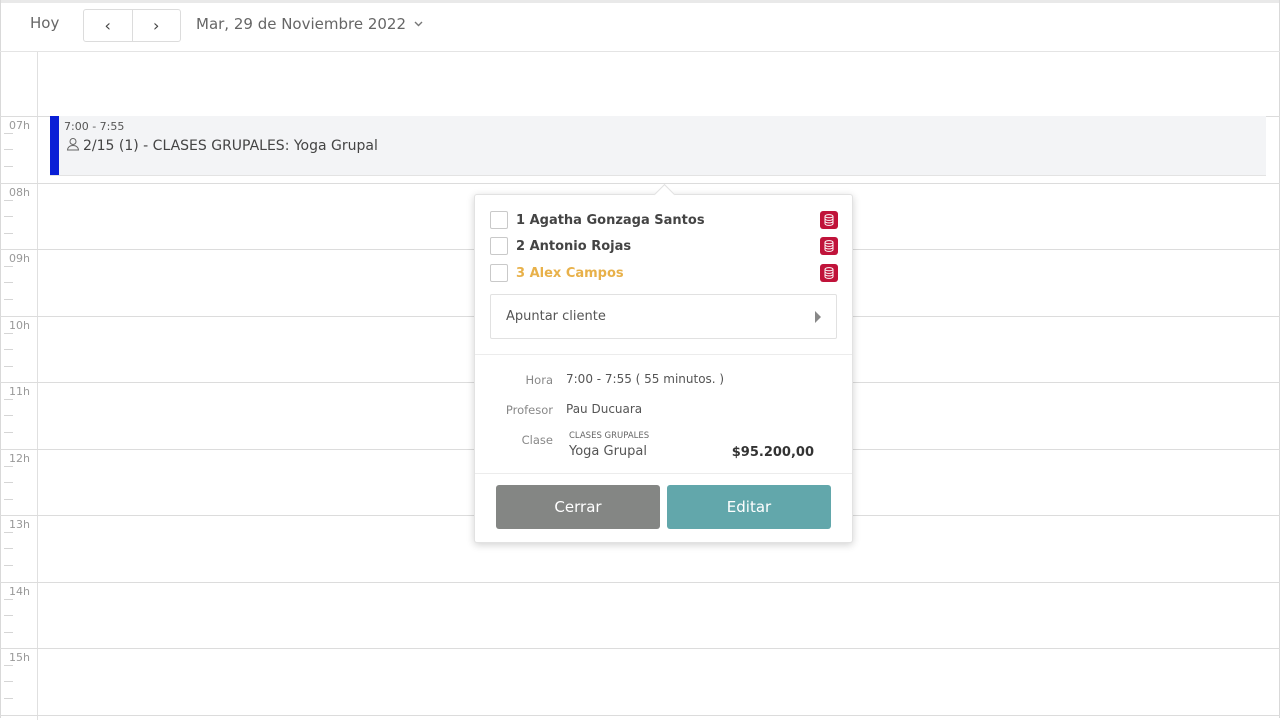 The height and width of the screenshot is (720, 1280). I want to click on prev-day-button: ‹, so click(108, 25).